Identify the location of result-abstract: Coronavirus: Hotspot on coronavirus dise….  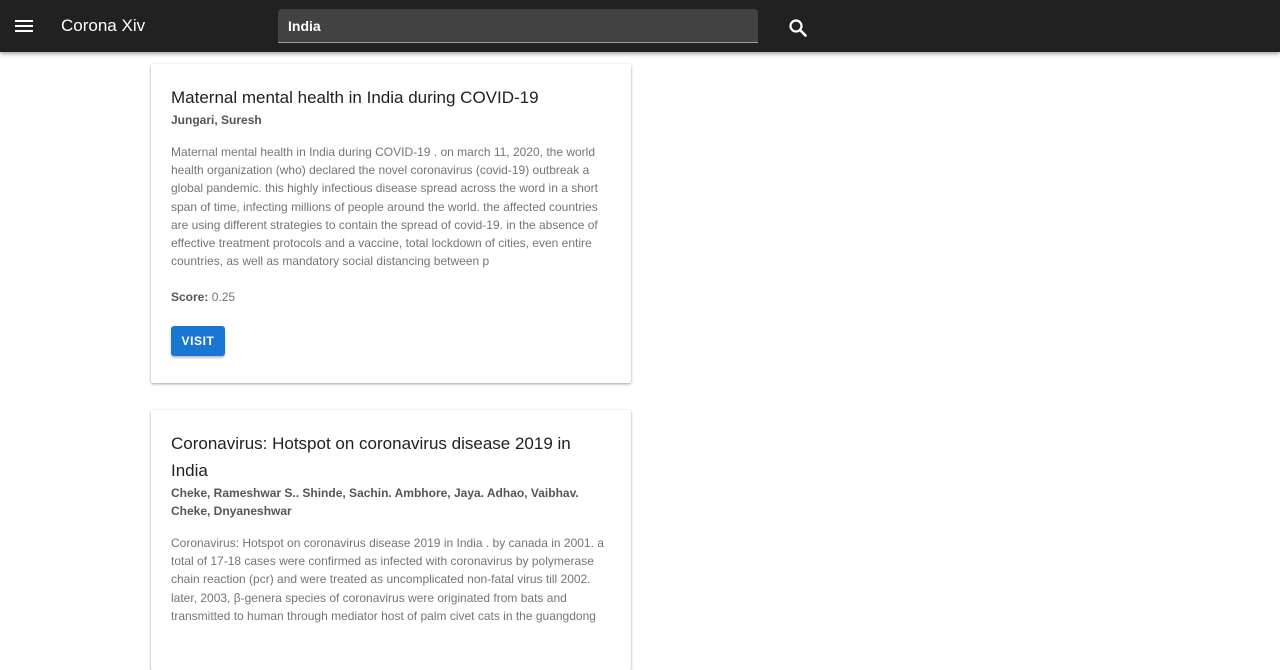
(387, 579).